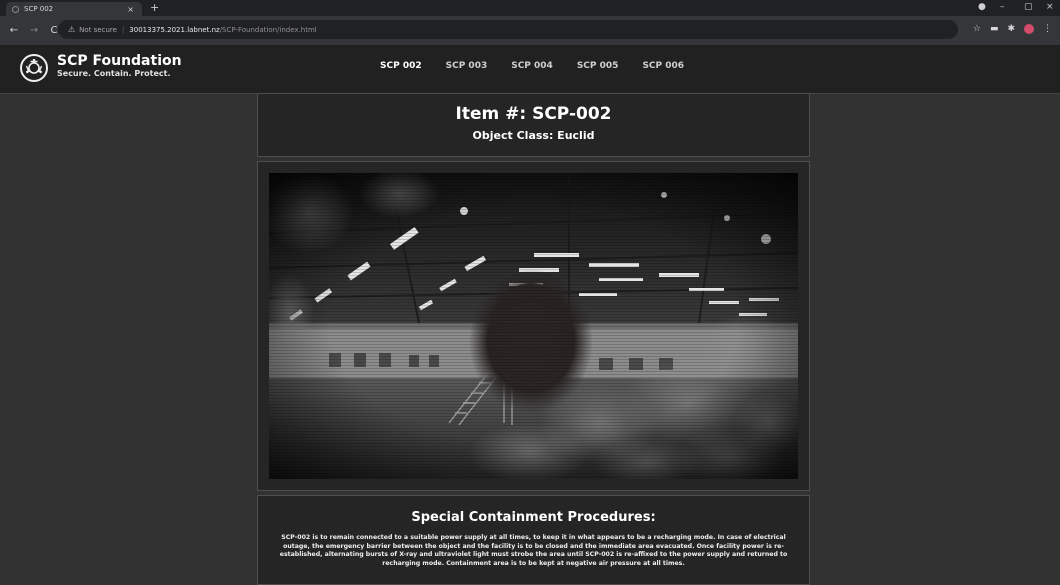  Describe the element at coordinates (15, 9) in the screenshot. I see `favicon-icon` at that location.